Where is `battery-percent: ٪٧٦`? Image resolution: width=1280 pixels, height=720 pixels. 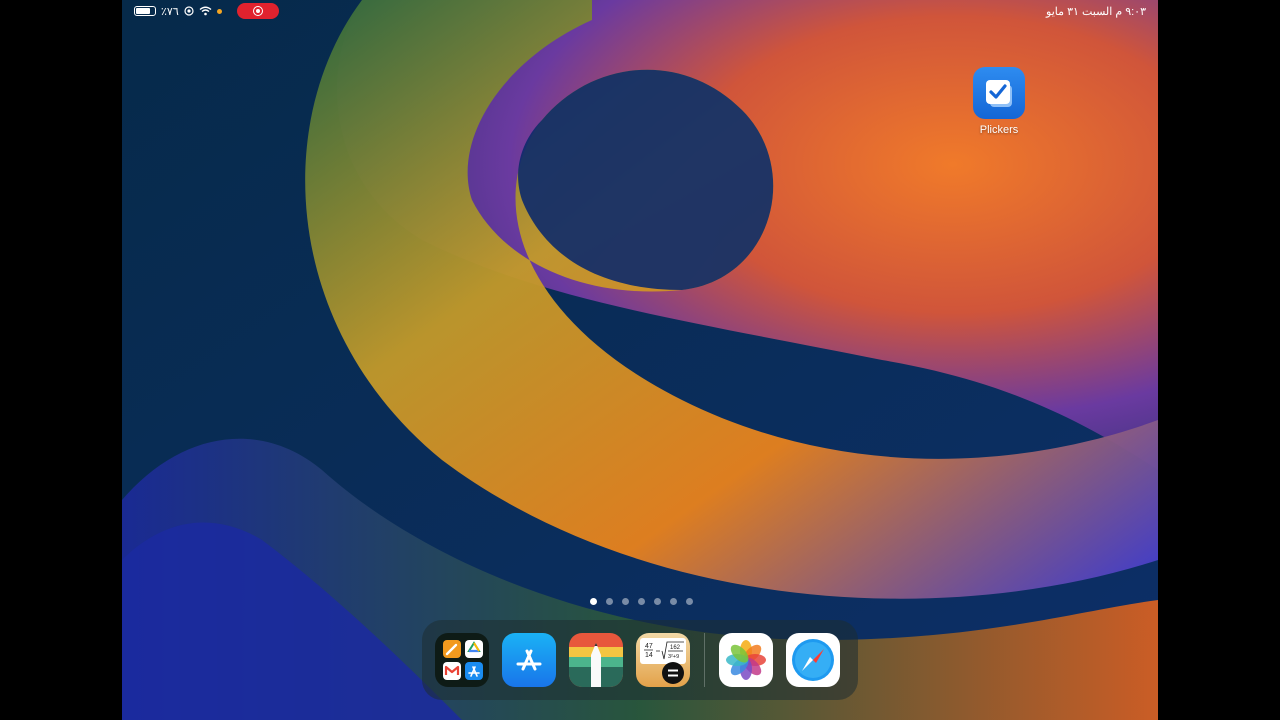 battery-percent: ٪٧٦ is located at coordinates (170, 11).